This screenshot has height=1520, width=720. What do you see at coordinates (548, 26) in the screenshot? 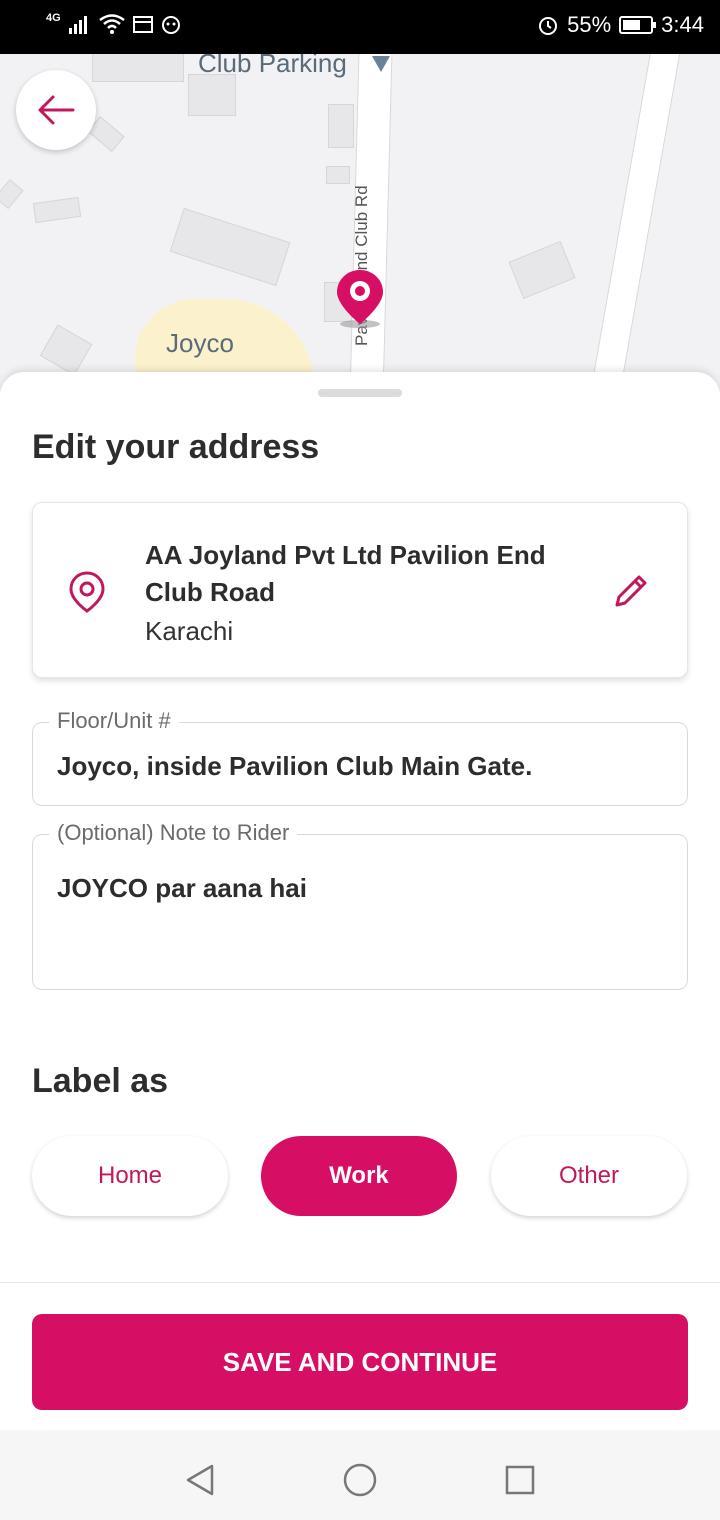
I see `alarm-icon` at bounding box center [548, 26].